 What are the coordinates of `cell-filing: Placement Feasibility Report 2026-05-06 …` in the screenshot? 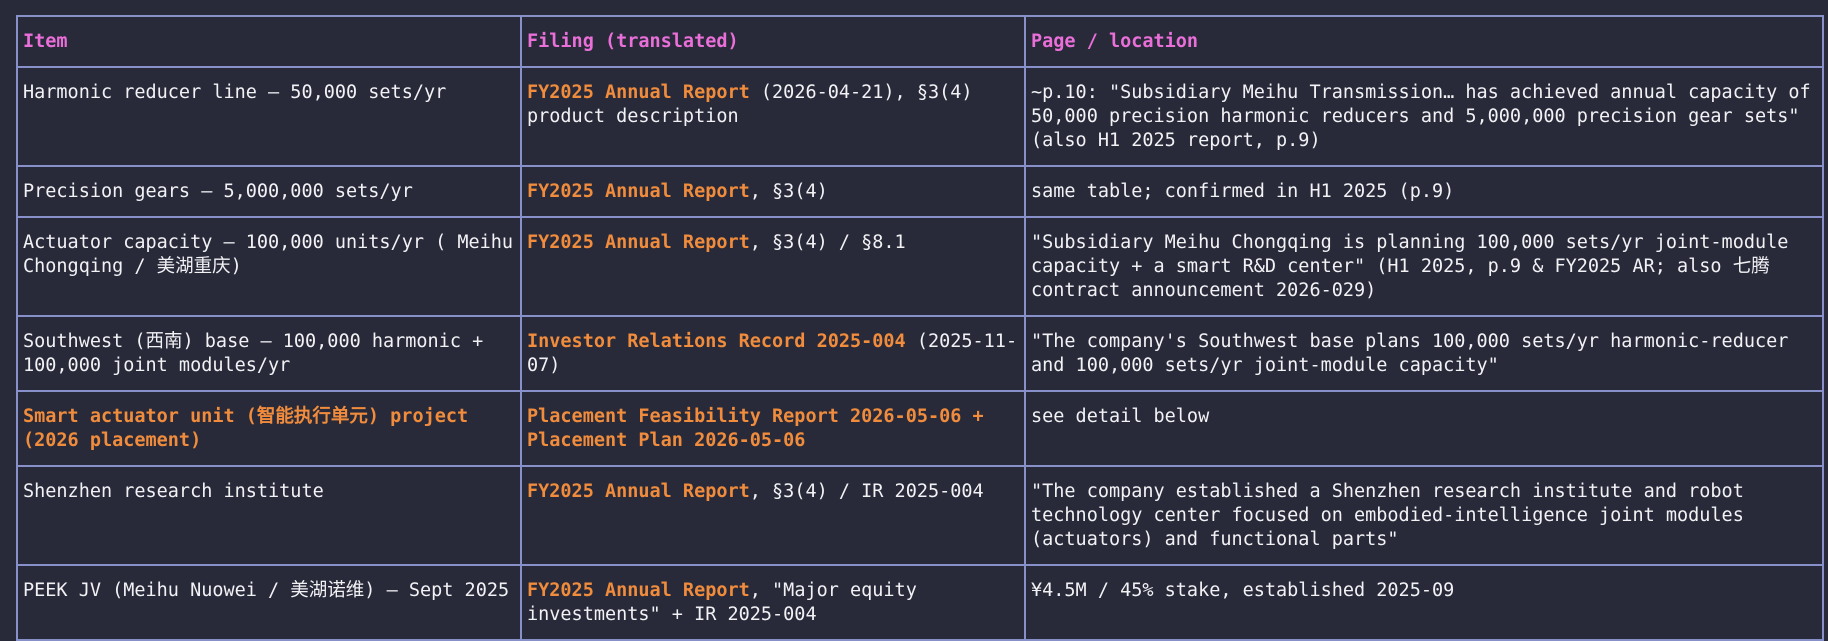 It's located at (773, 428).